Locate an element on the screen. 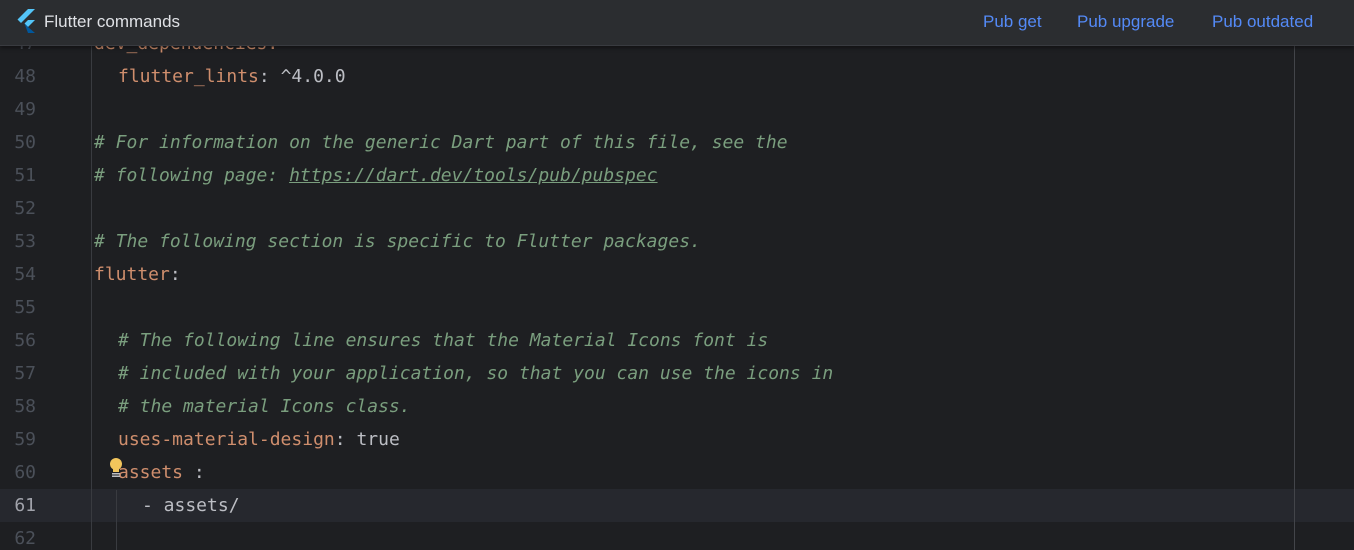 The height and width of the screenshot is (550, 1354). code-text: assets : is located at coordinates (161, 473).